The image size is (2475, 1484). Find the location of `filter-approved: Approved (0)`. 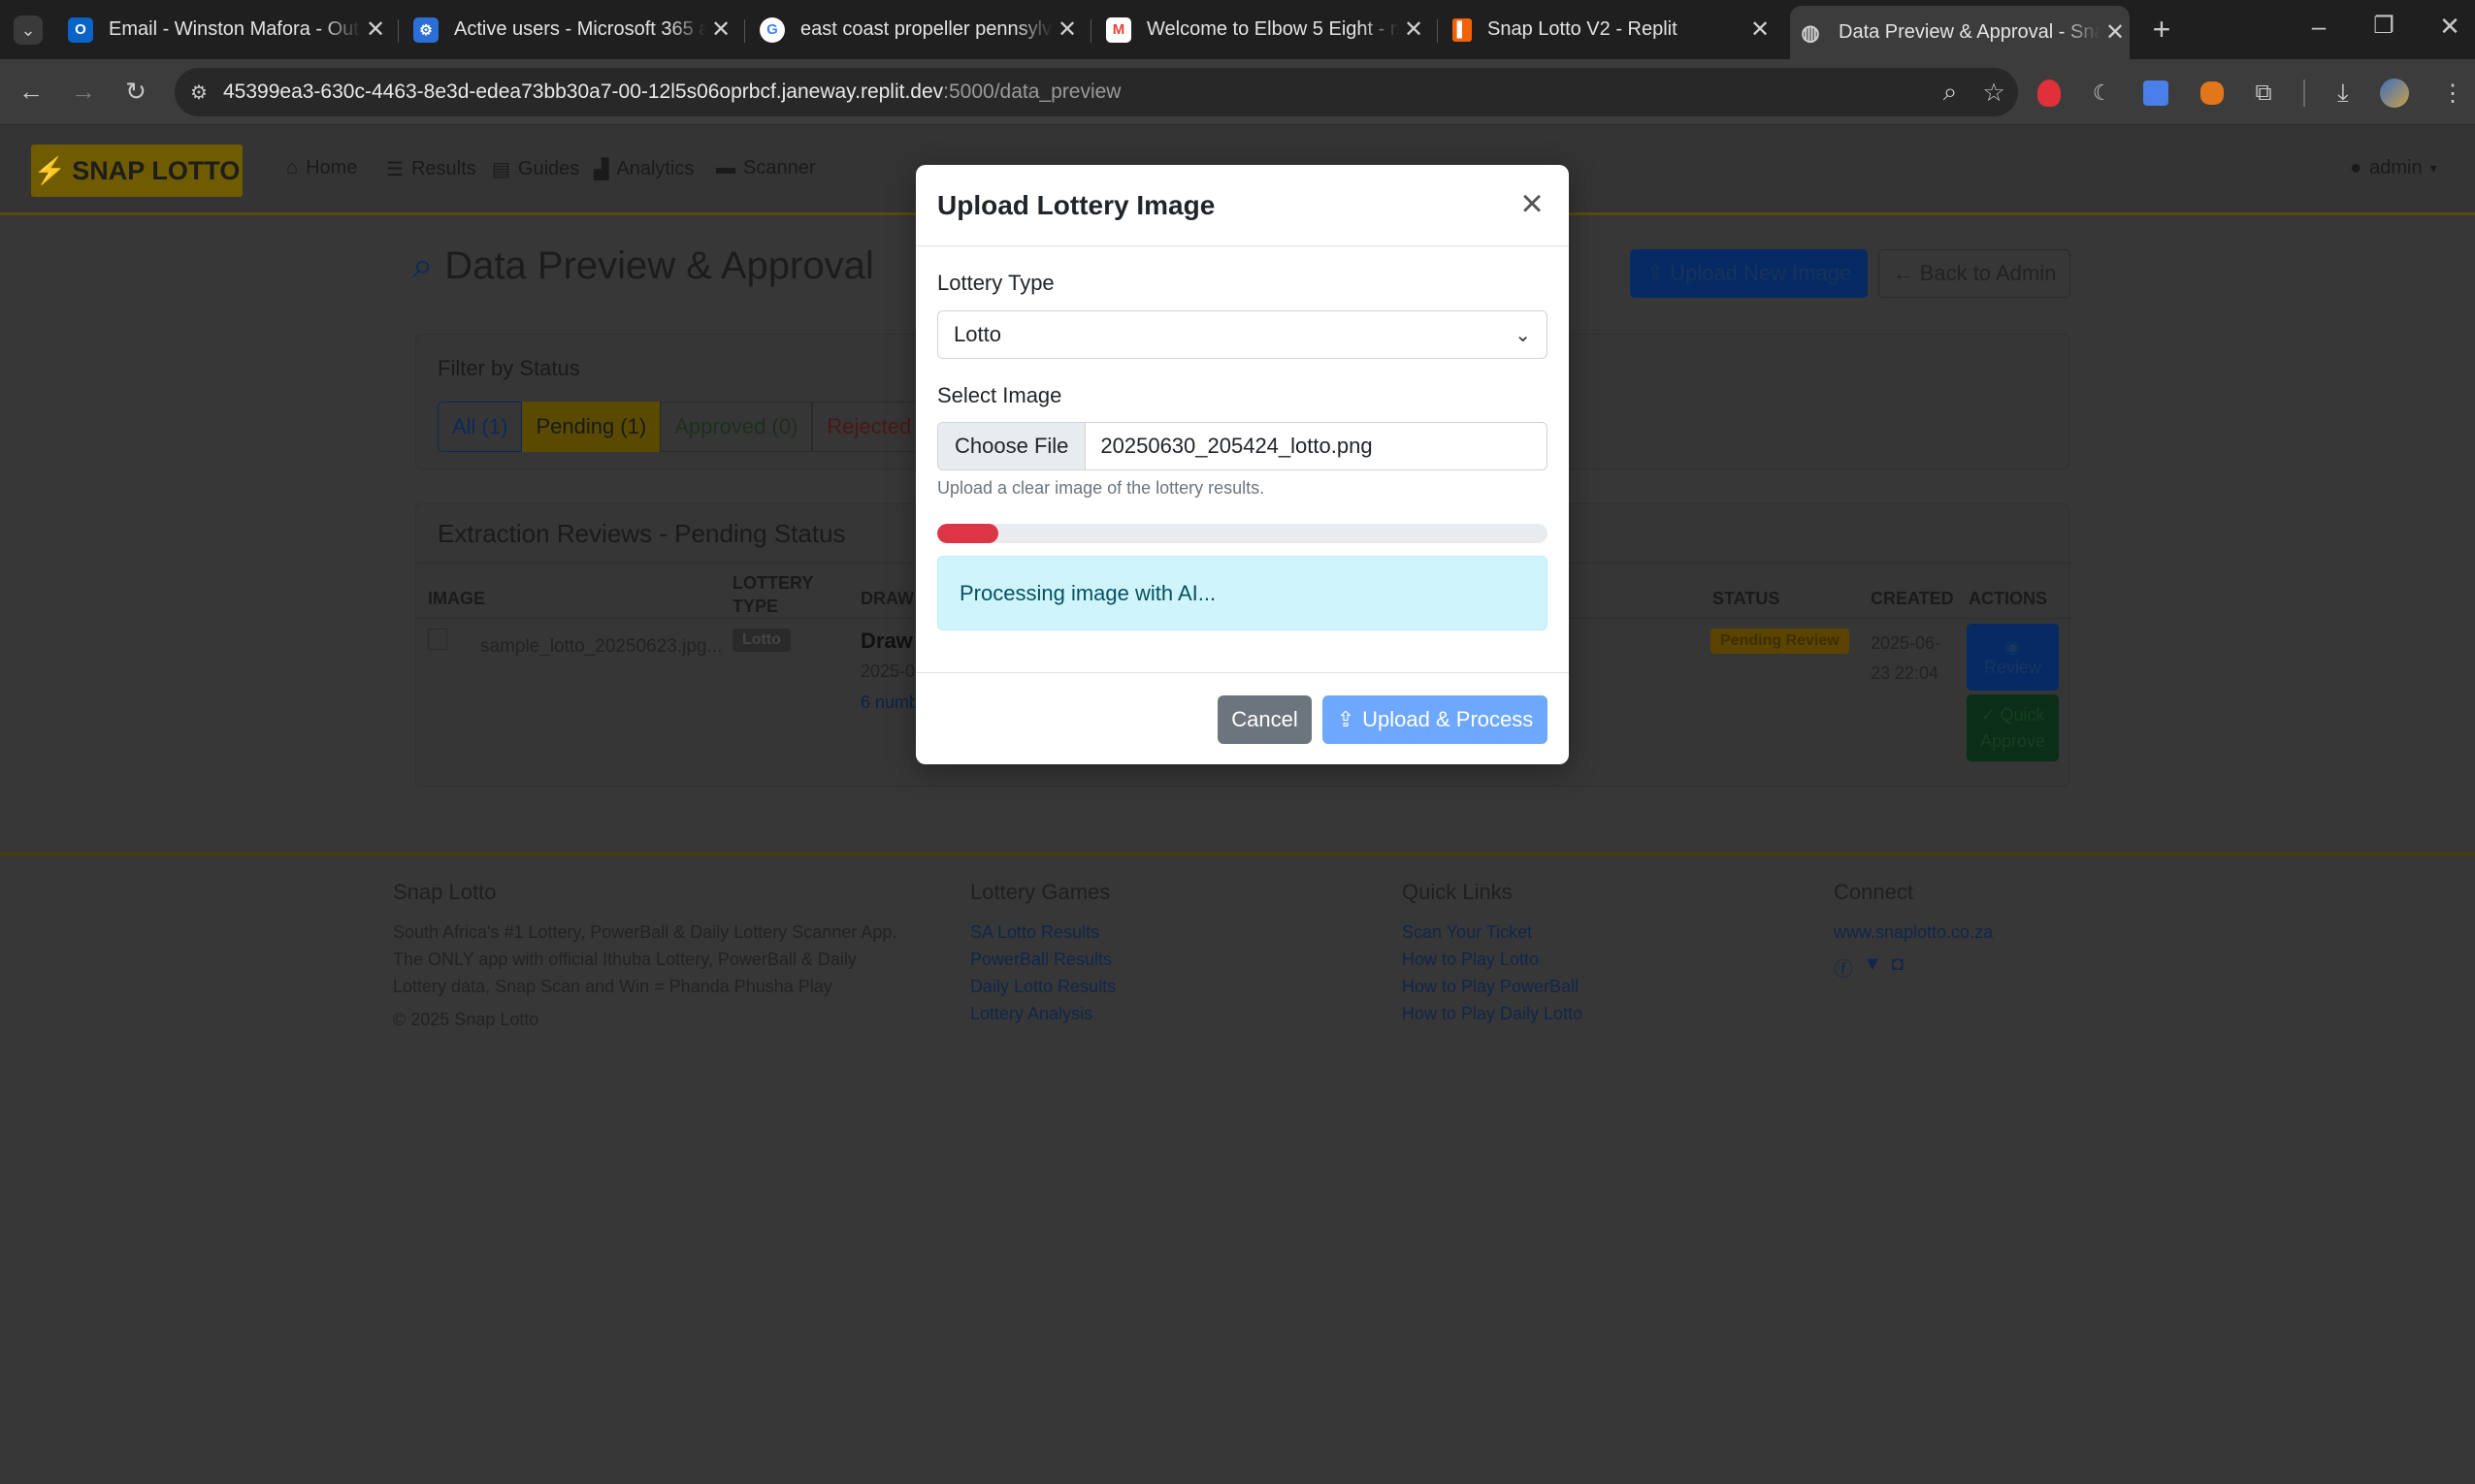

filter-approved: Approved (0) is located at coordinates (736, 427).